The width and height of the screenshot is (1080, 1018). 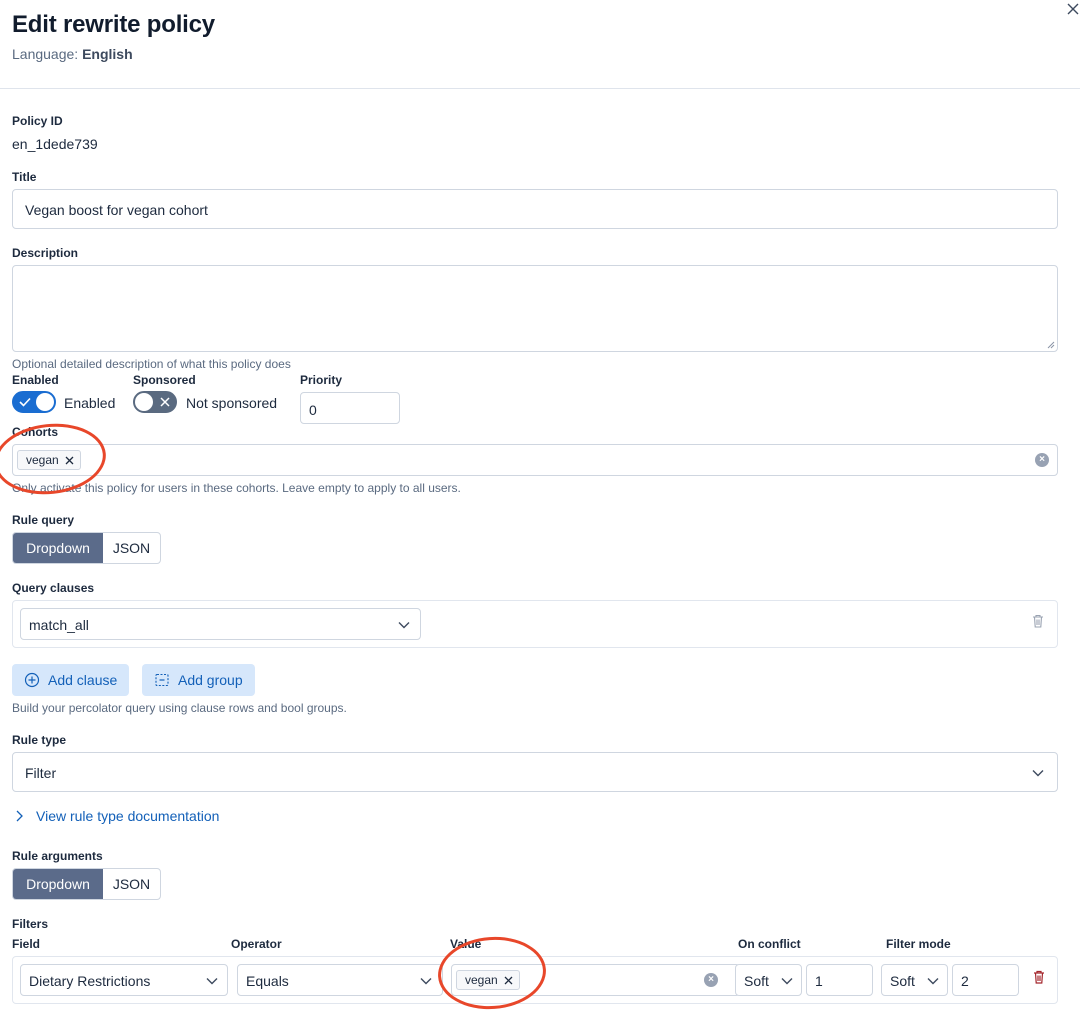 What do you see at coordinates (34, 402) in the screenshot?
I see `enabled-toggle` at bounding box center [34, 402].